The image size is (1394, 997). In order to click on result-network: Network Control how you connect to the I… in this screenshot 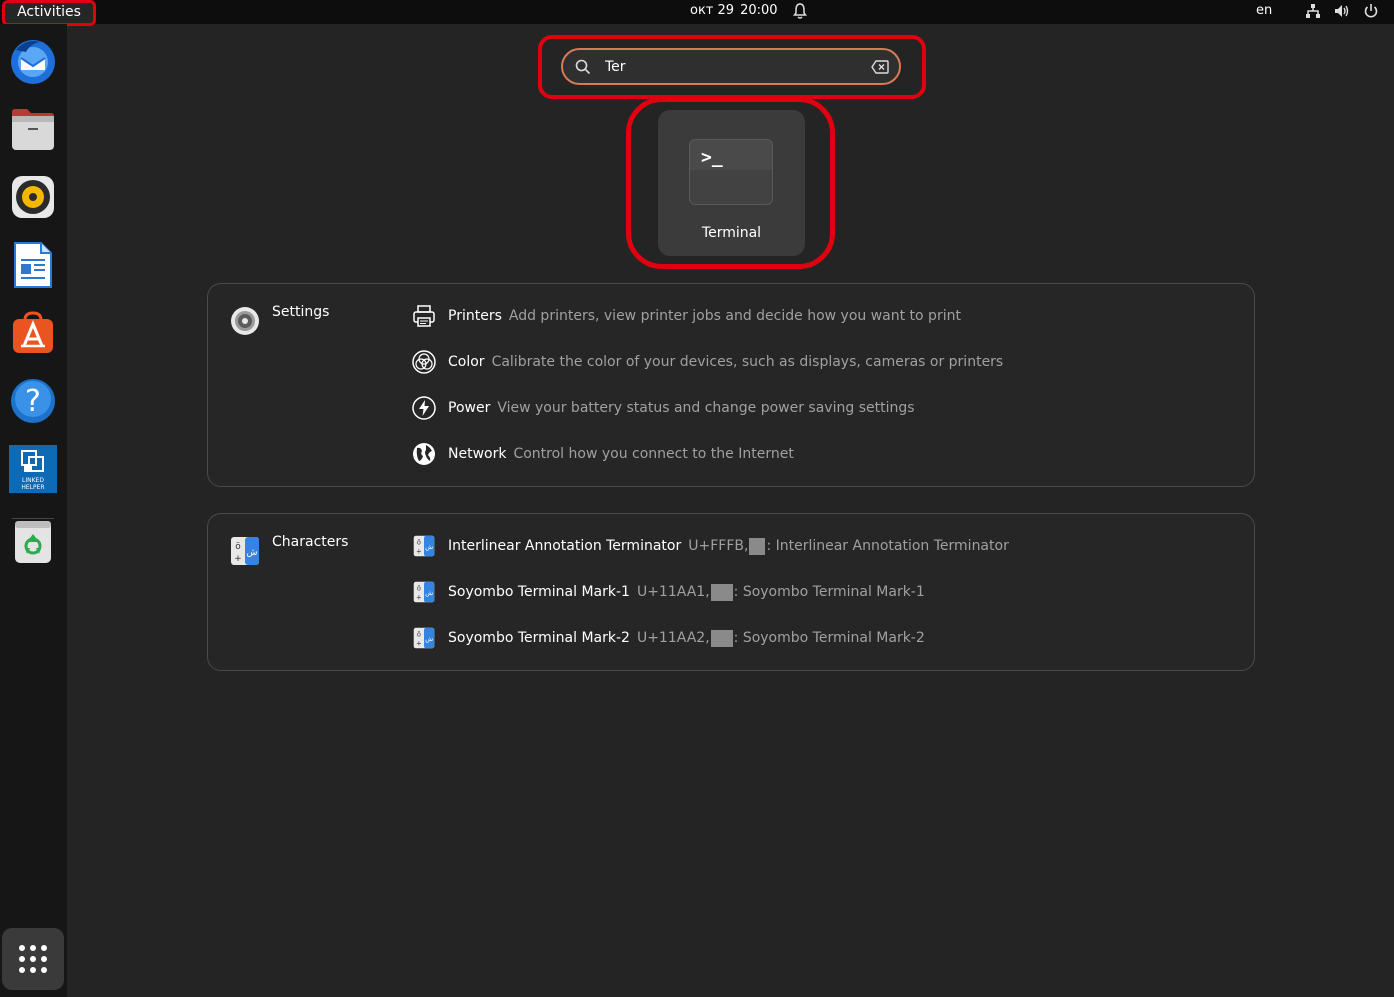, I will do `click(602, 454)`.